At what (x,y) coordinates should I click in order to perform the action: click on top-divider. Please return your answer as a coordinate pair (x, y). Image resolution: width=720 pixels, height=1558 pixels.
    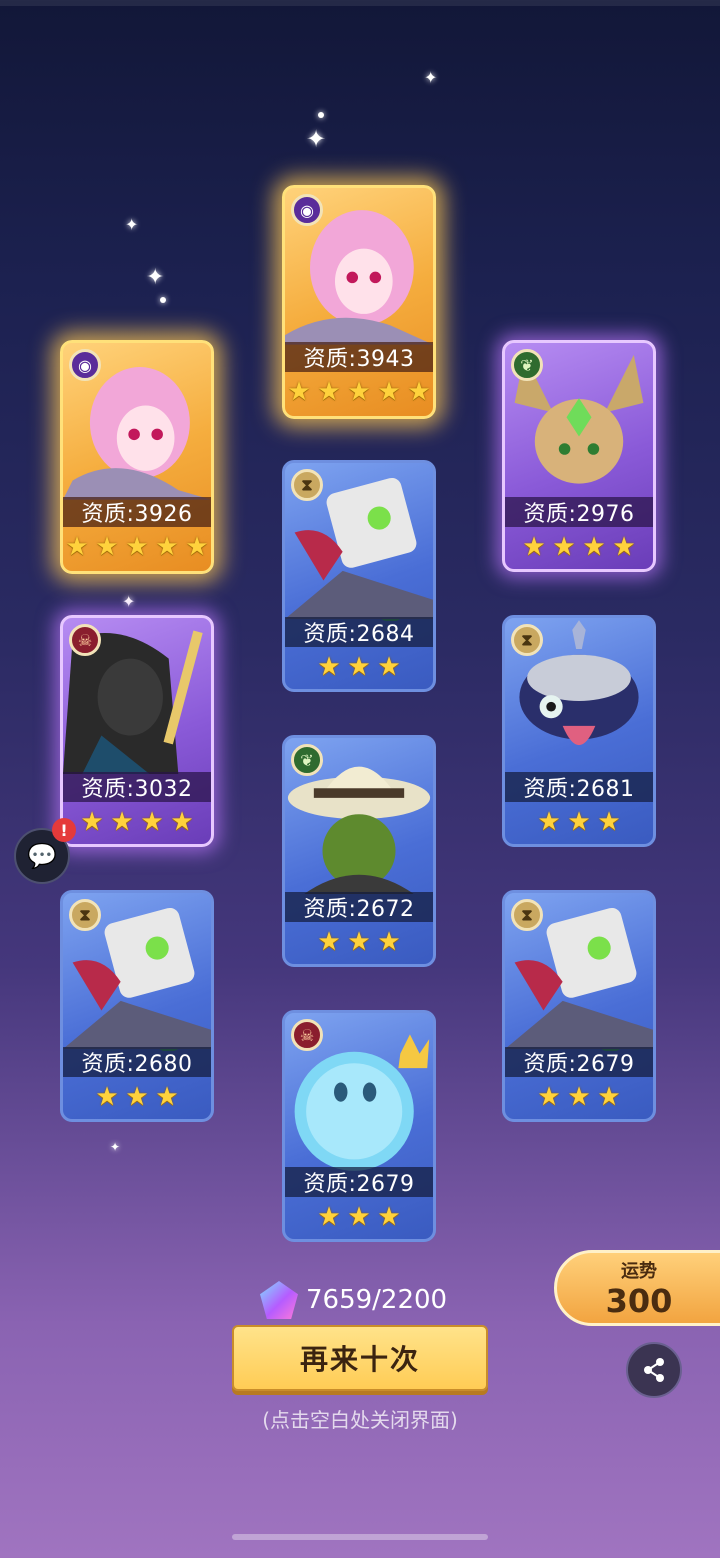
    Looking at the image, I should click on (360, 3).